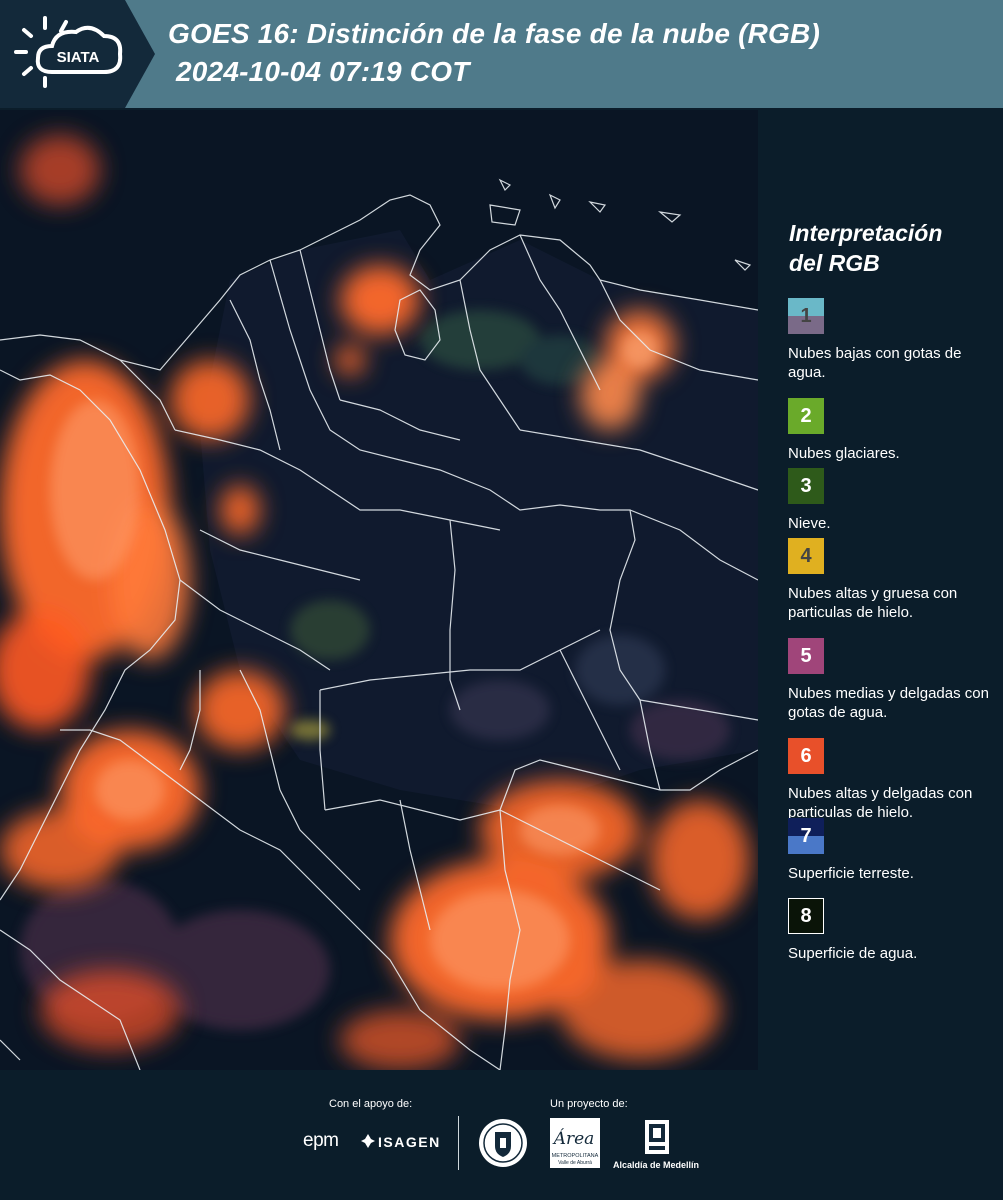 This screenshot has height=1200, width=1003. I want to click on legend-item-8: 8 Superficie de agua., so click(894, 930).